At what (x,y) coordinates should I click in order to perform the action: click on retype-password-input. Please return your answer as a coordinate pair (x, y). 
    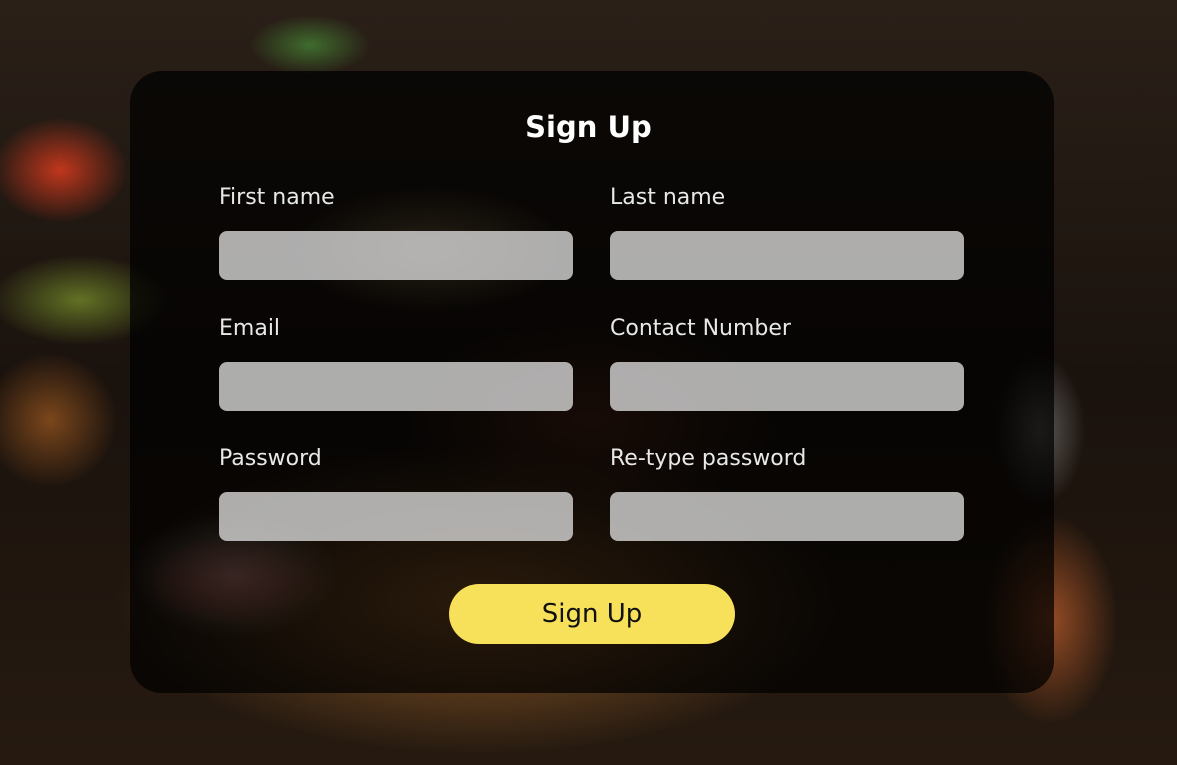
    Looking at the image, I should click on (787, 516).